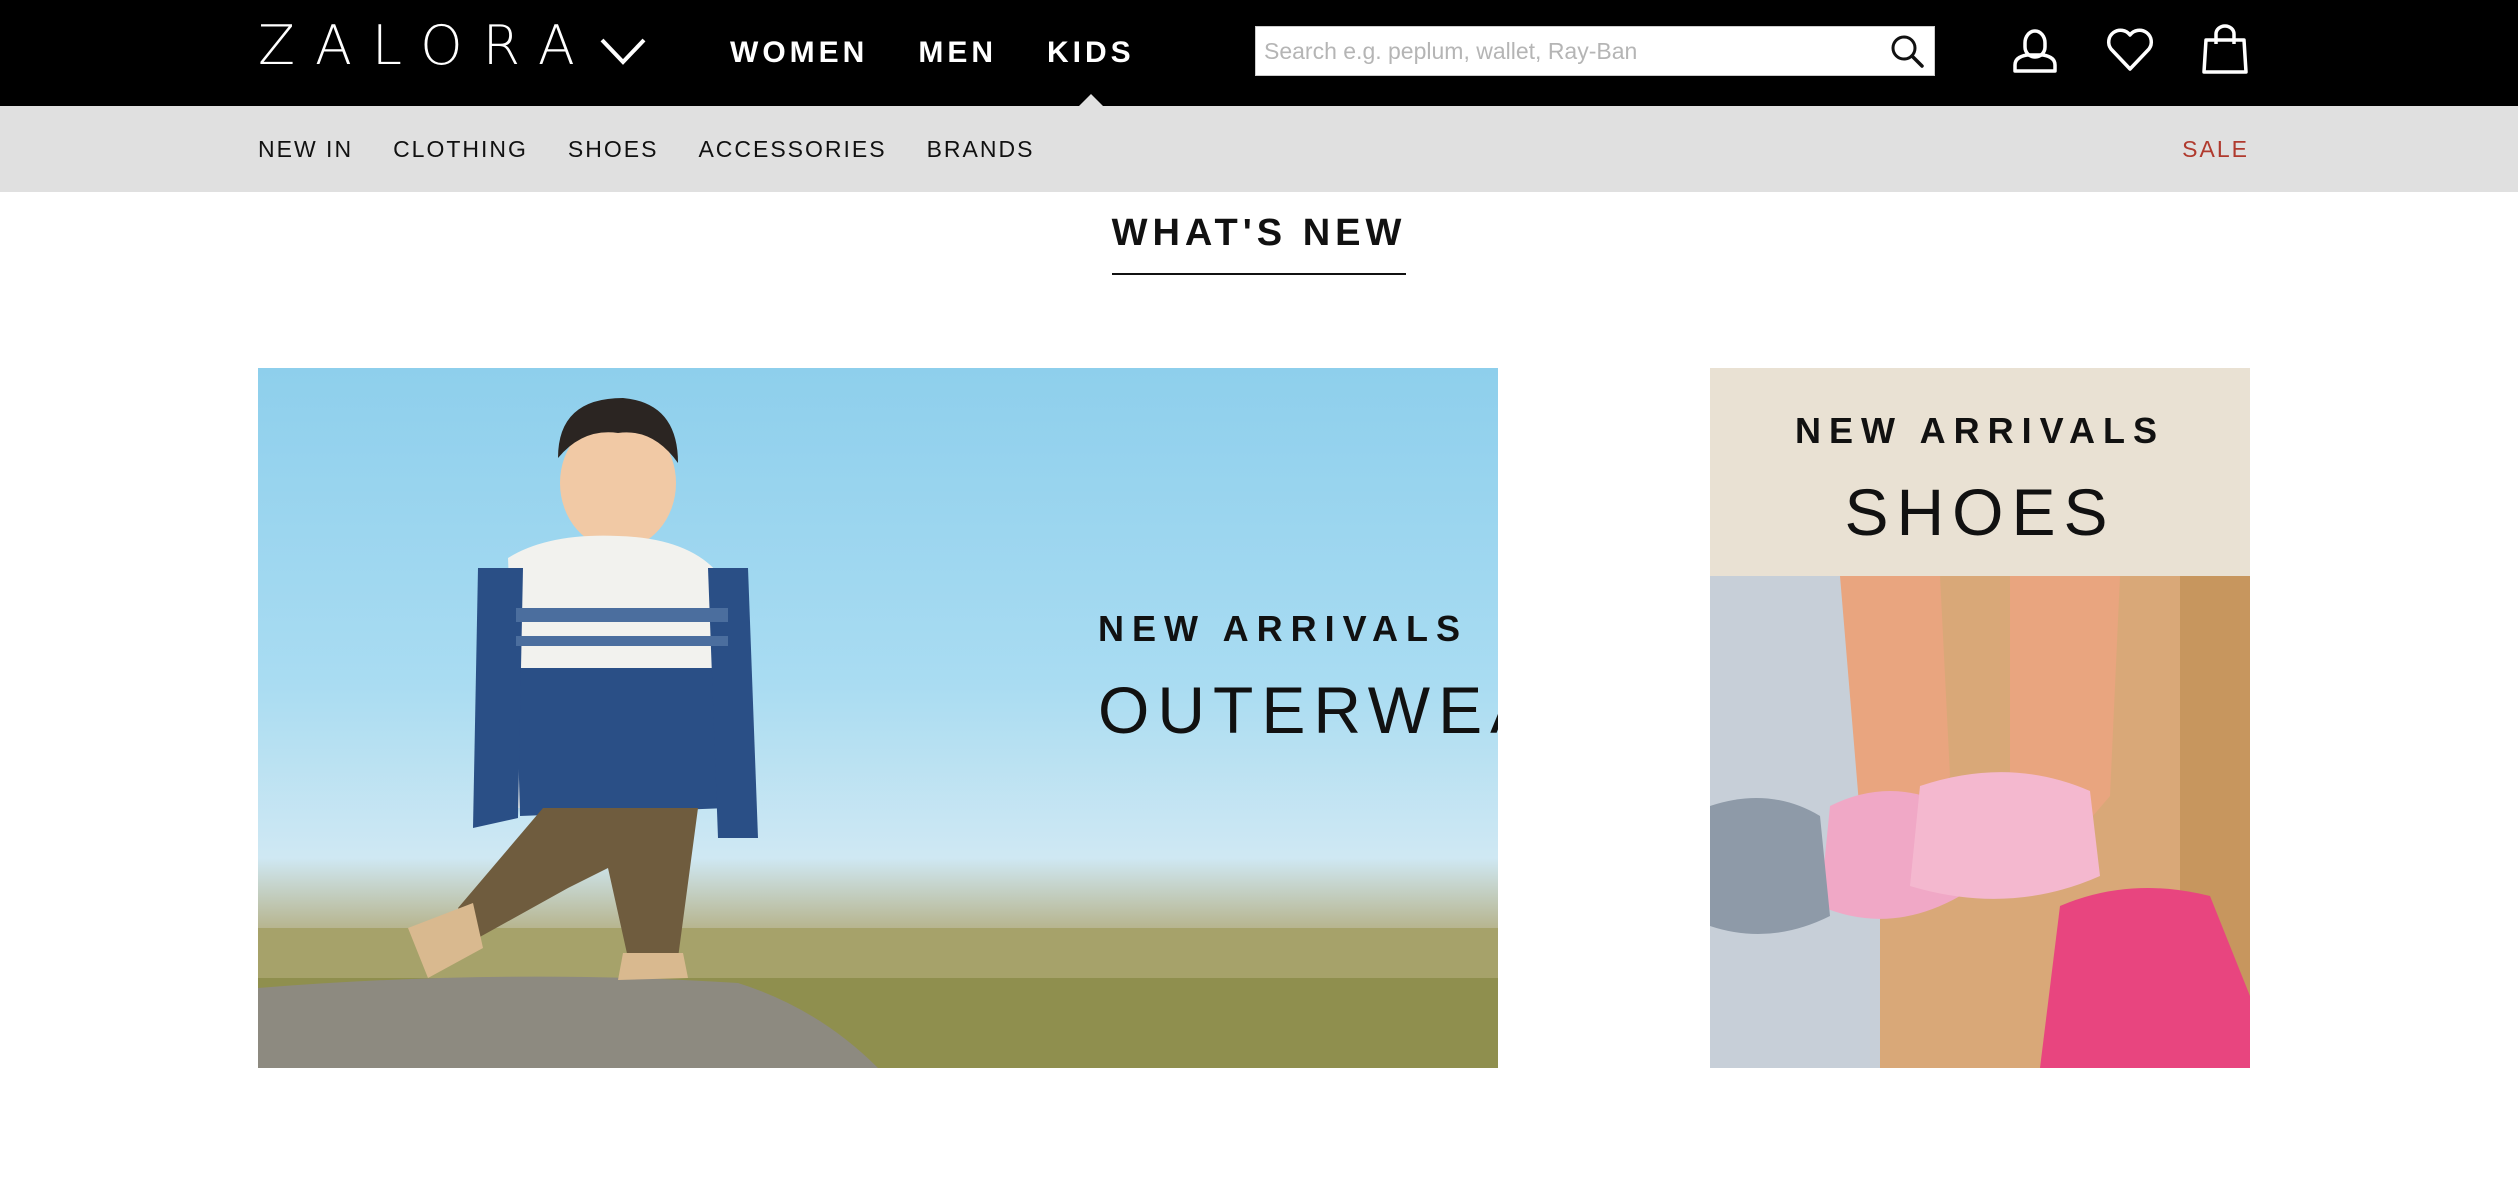 The height and width of the screenshot is (1180, 2518). Describe the element at coordinates (1980, 822) in the screenshot. I see `shoes-photo` at that location.